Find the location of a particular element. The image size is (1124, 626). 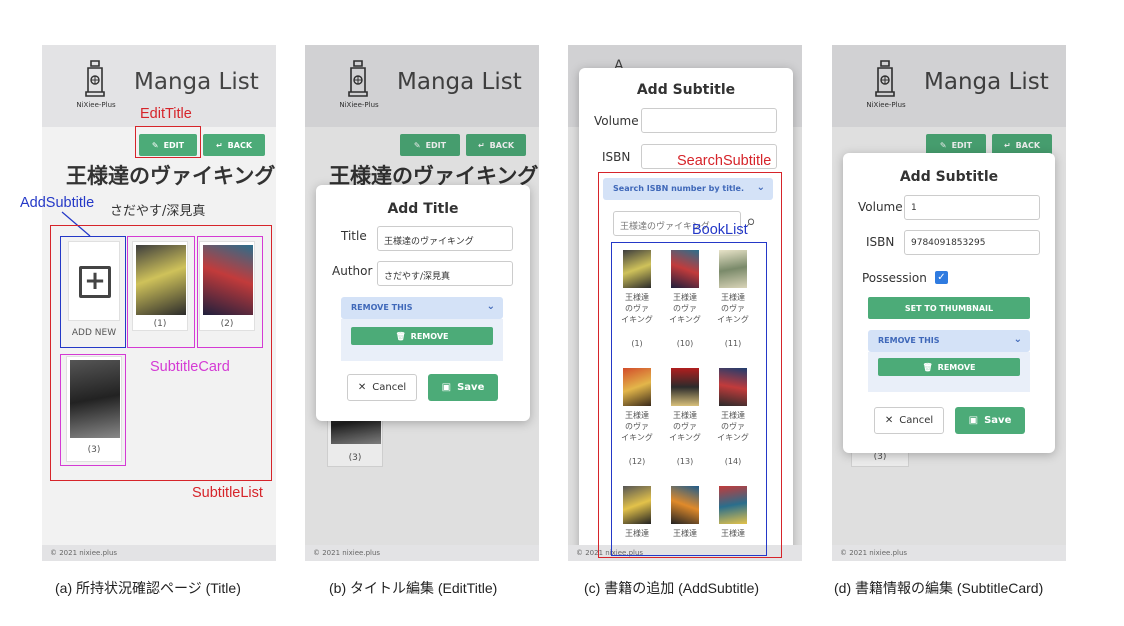

back-icon: ↵ is located at coordinates (219, 145).